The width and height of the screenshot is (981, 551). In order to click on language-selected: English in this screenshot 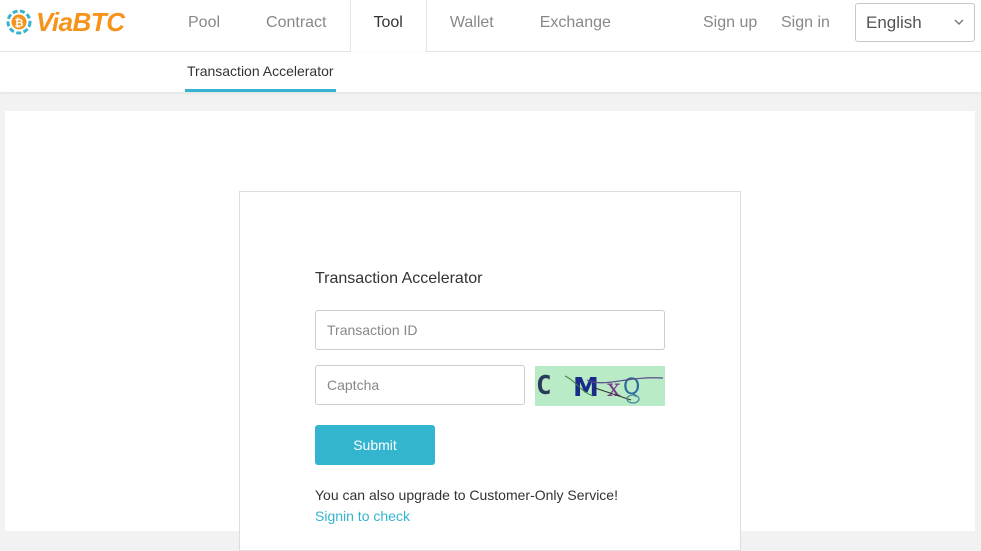, I will do `click(894, 22)`.